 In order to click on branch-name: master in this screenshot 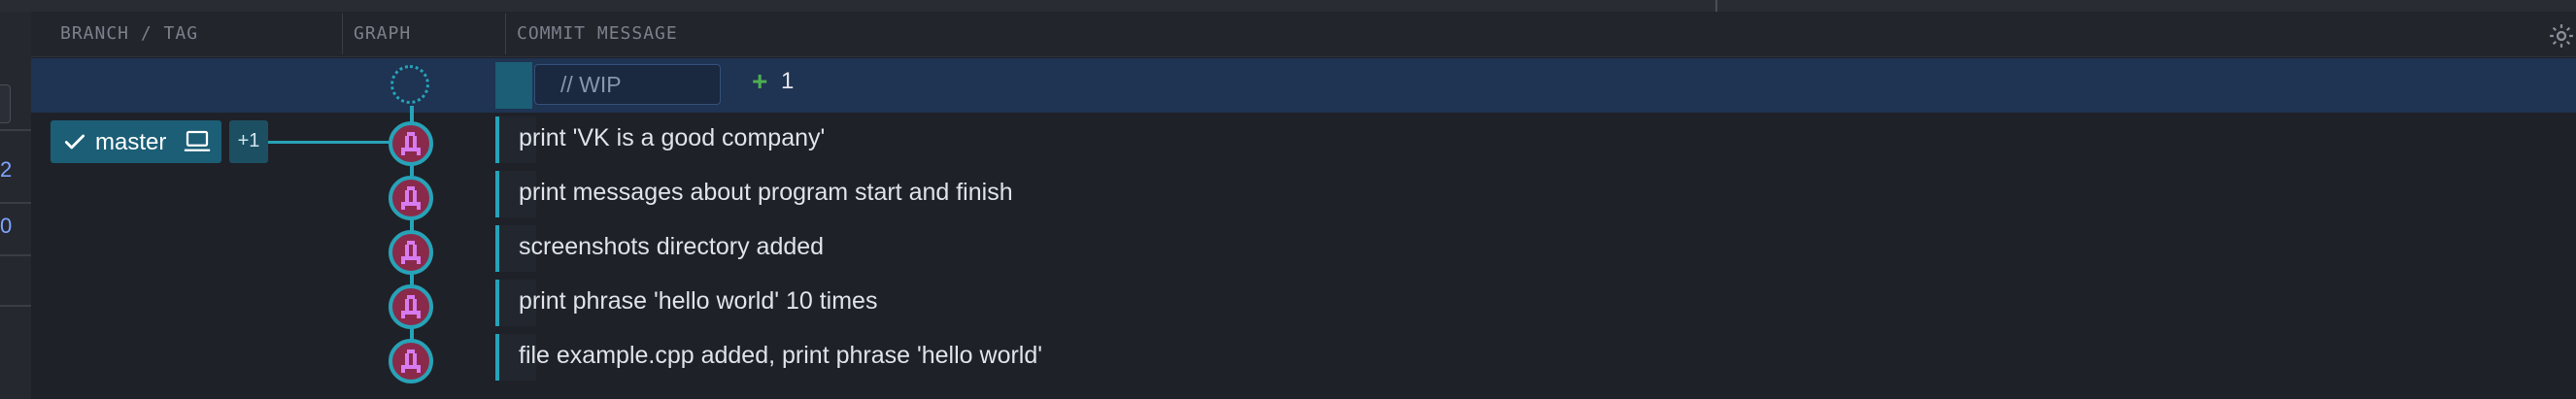, I will do `click(131, 142)`.